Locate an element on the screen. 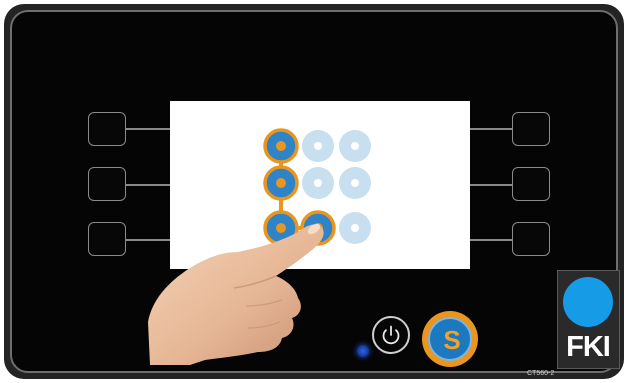 This screenshot has height=383, width=628. brand-logo: FKI is located at coordinates (588, 319).